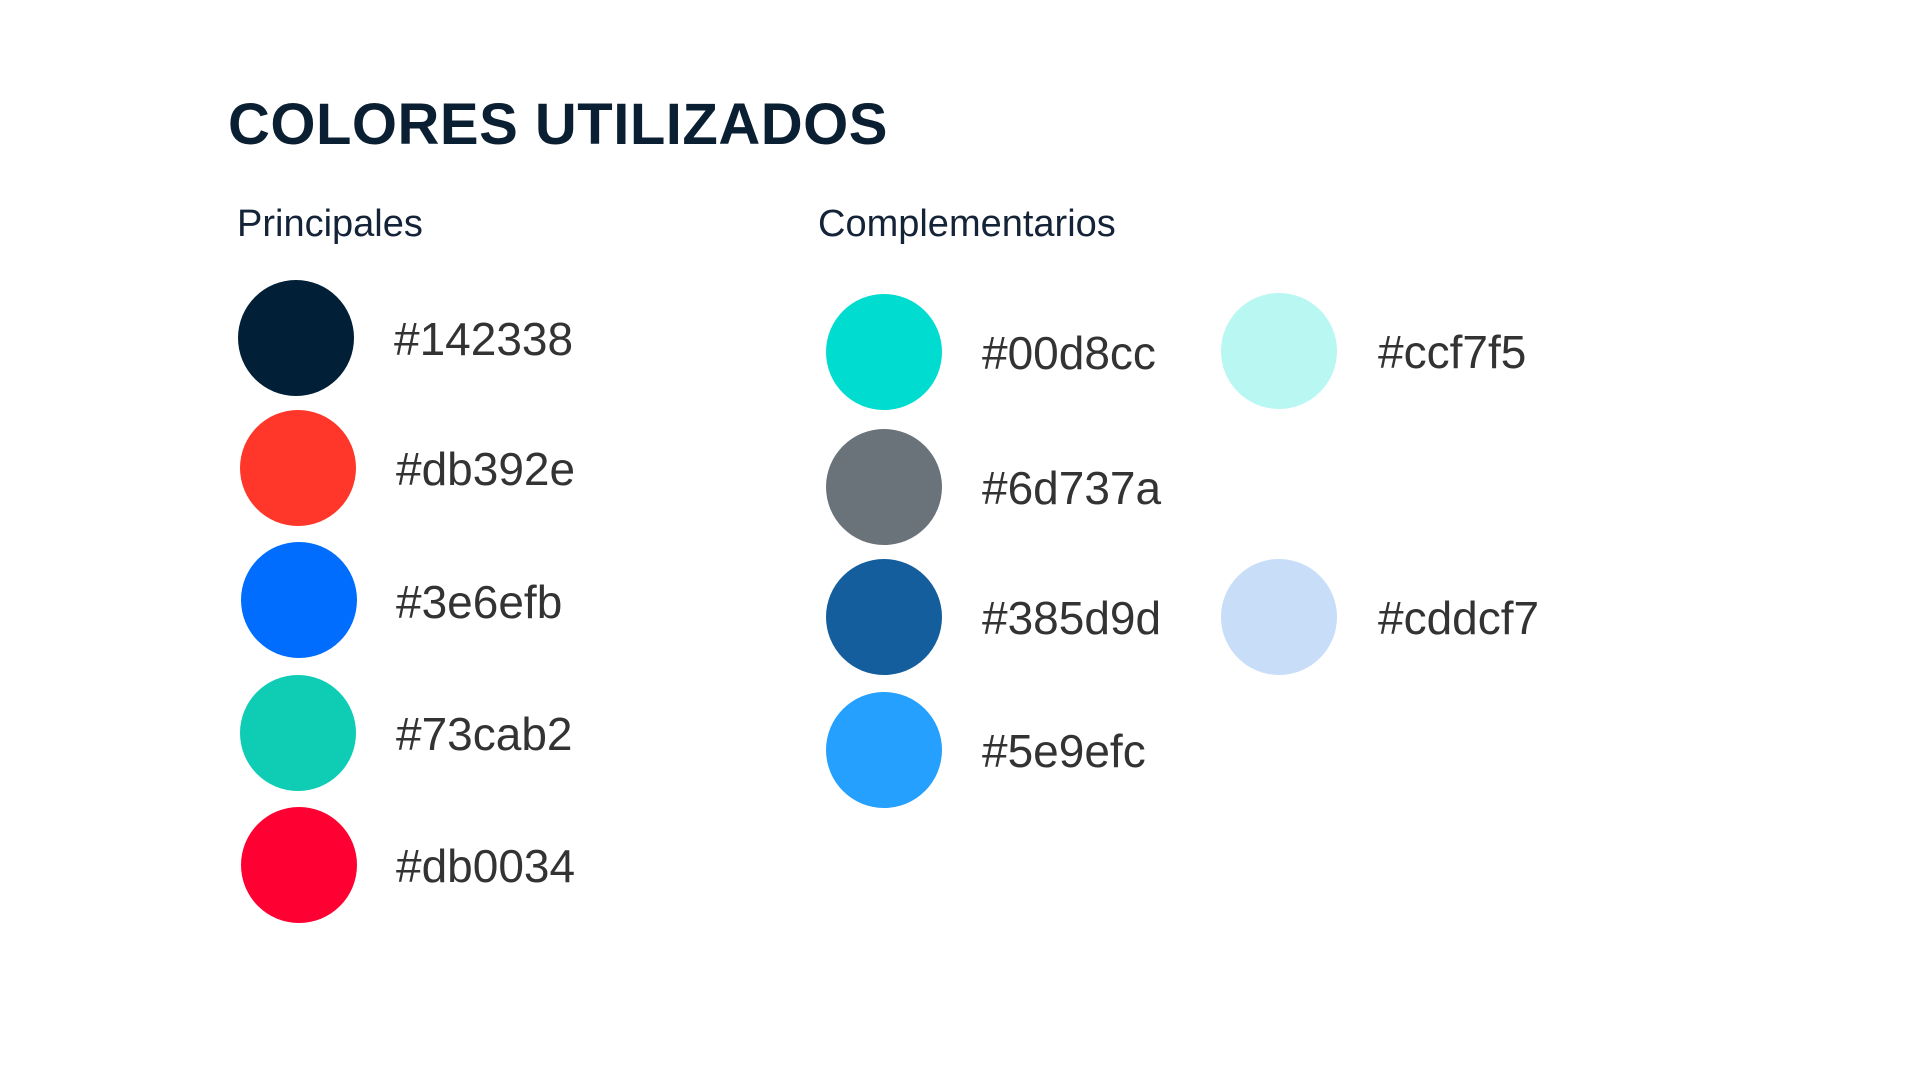 This screenshot has width=1920, height=1080. I want to click on principal-code-1: #142338, so click(484, 339).